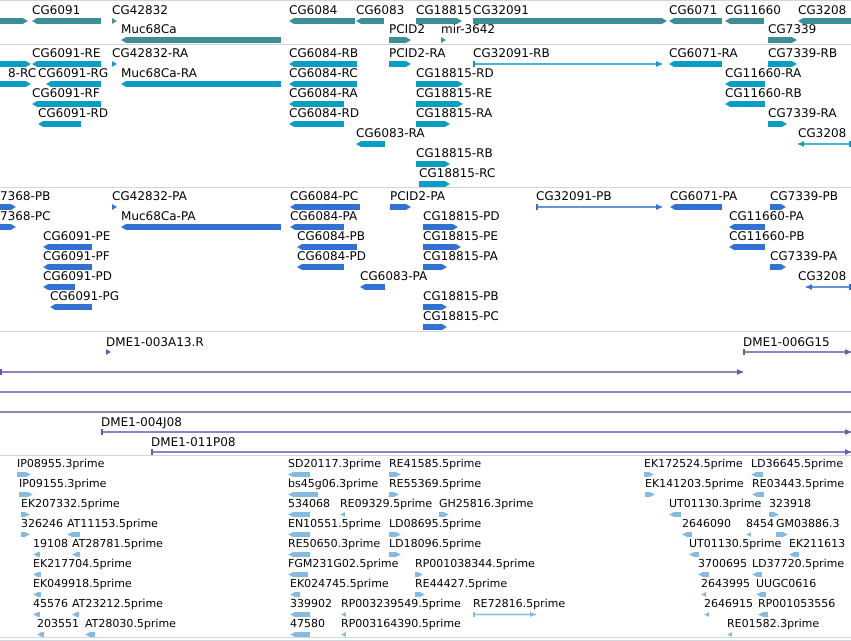 This screenshot has height=641, width=851. I want to click on feature-label: AT11153.5prime, so click(112, 523).